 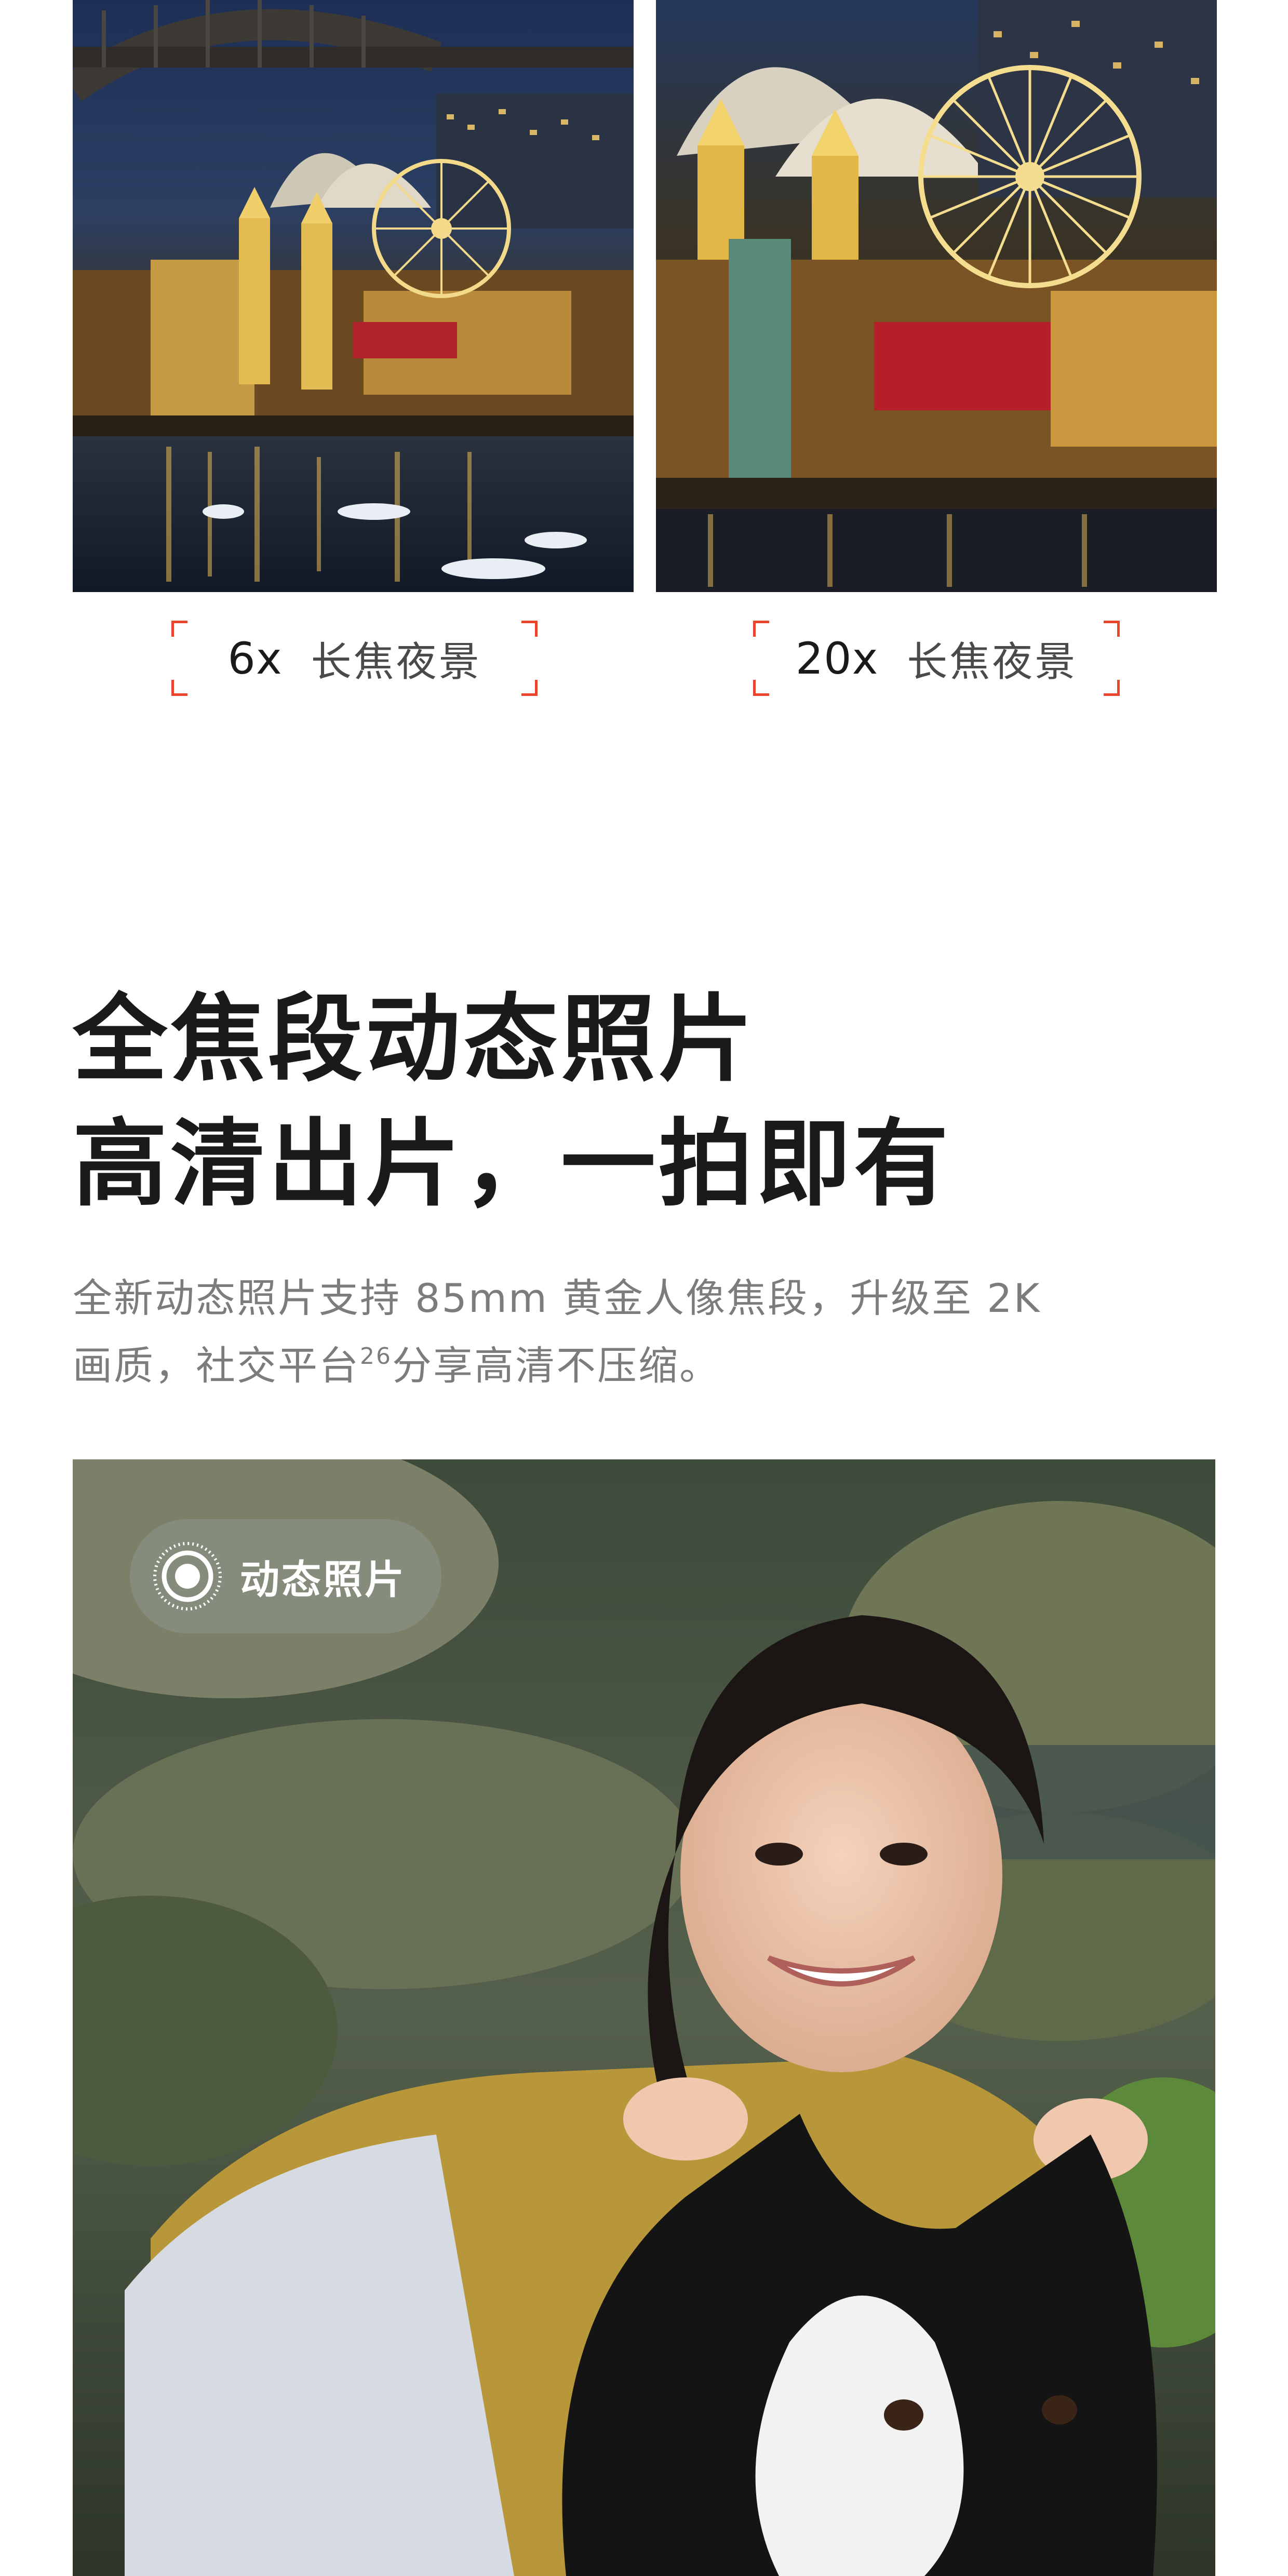 I want to click on live-photo-badge: 动态照片, so click(x=286, y=1576).